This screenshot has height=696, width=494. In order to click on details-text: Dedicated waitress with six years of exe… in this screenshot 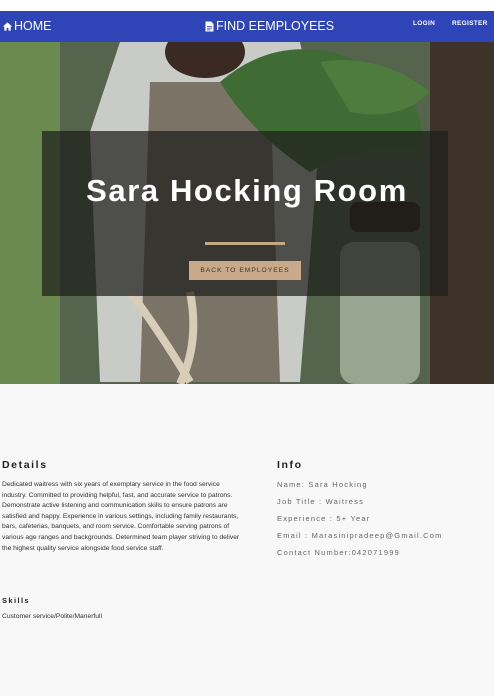, I will do `click(121, 516)`.